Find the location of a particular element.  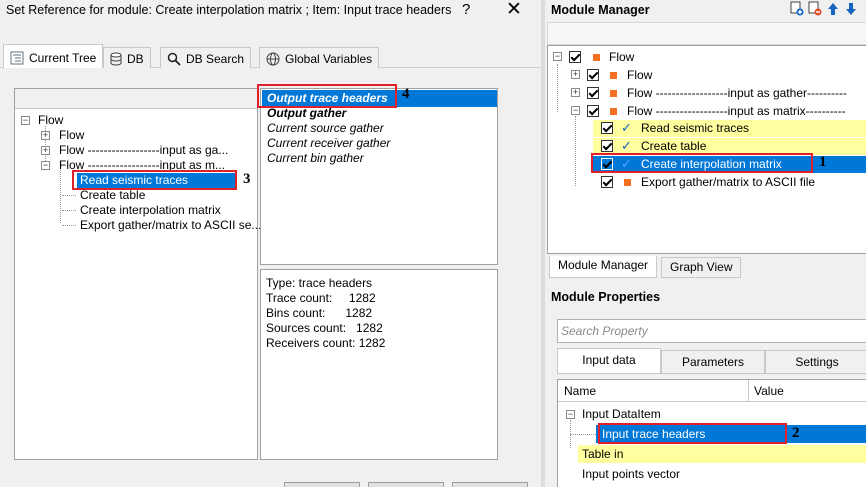

search-property-input: Search Property is located at coordinates (711, 331).